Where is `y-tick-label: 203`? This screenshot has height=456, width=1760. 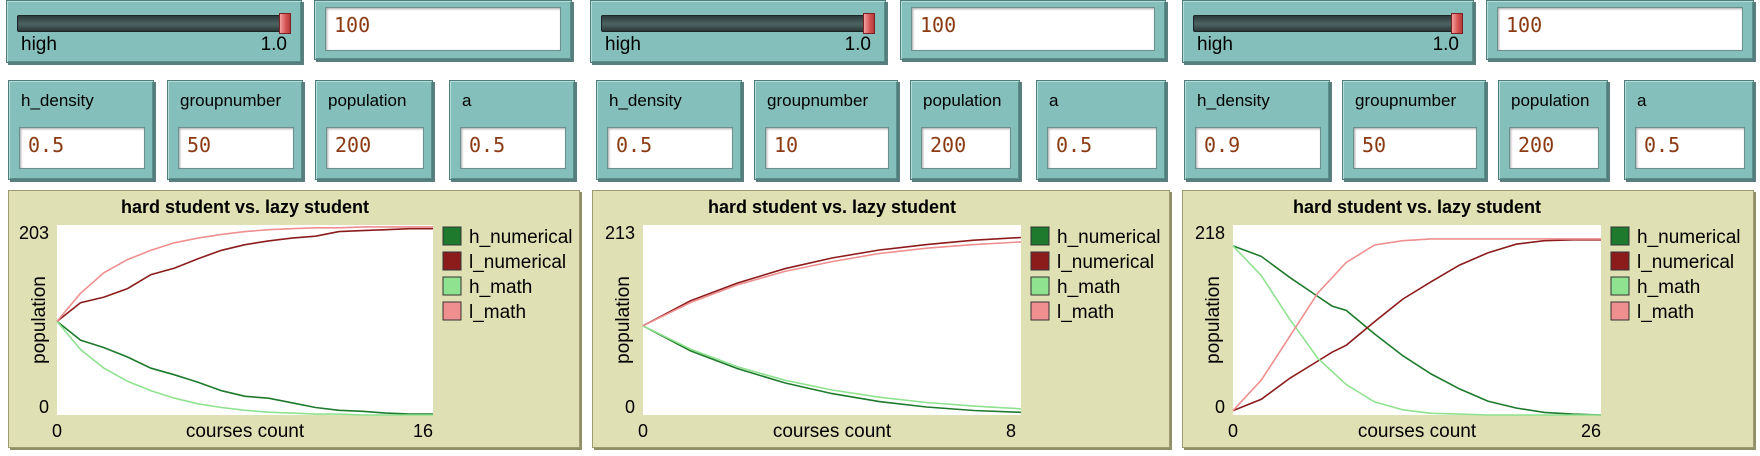 y-tick-label: 203 is located at coordinates (34, 233).